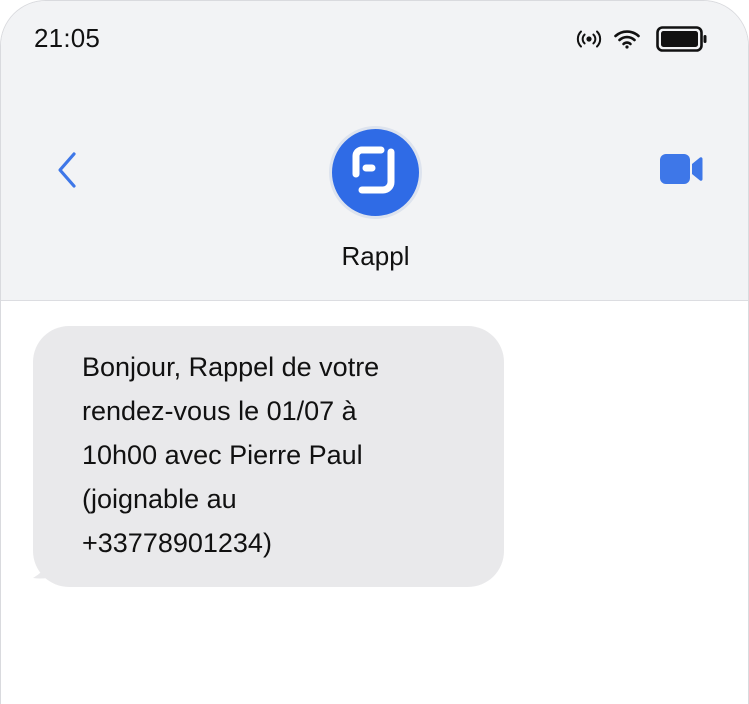  I want to click on chevron-left-icon, so click(67, 172).